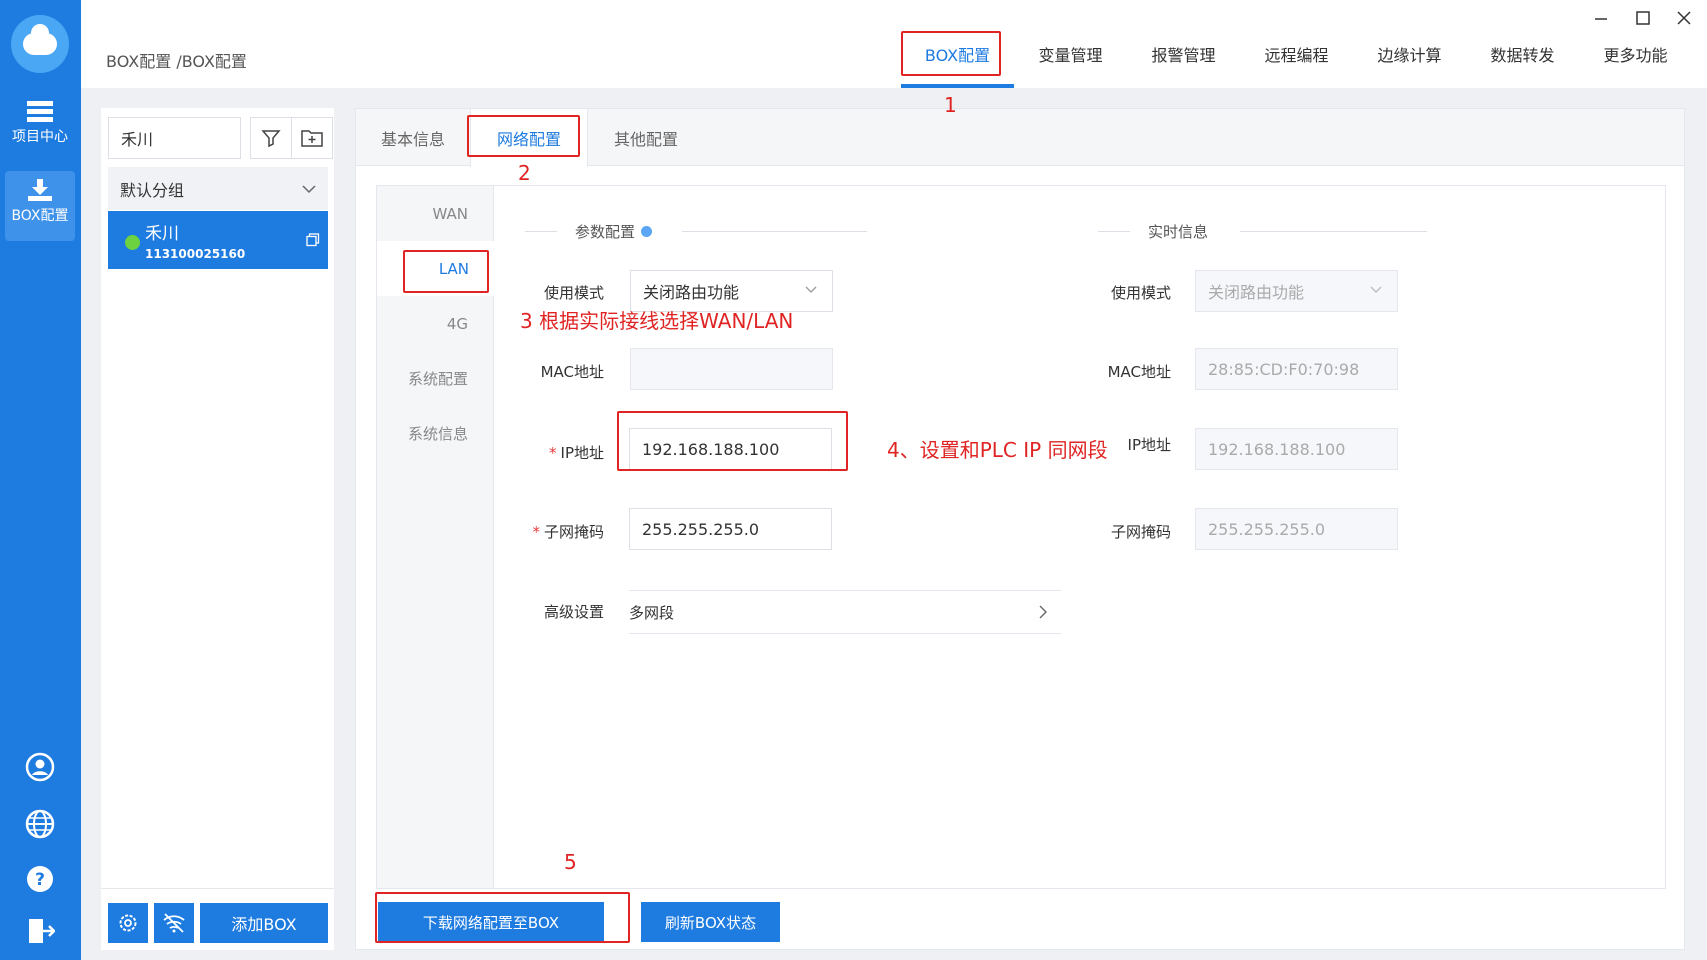 Image resolution: width=1707 pixels, height=960 pixels. What do you see at coordinates (1601, 18) in the screenshot?
I see `minimize-icon` at bounding box center [1601, 18].